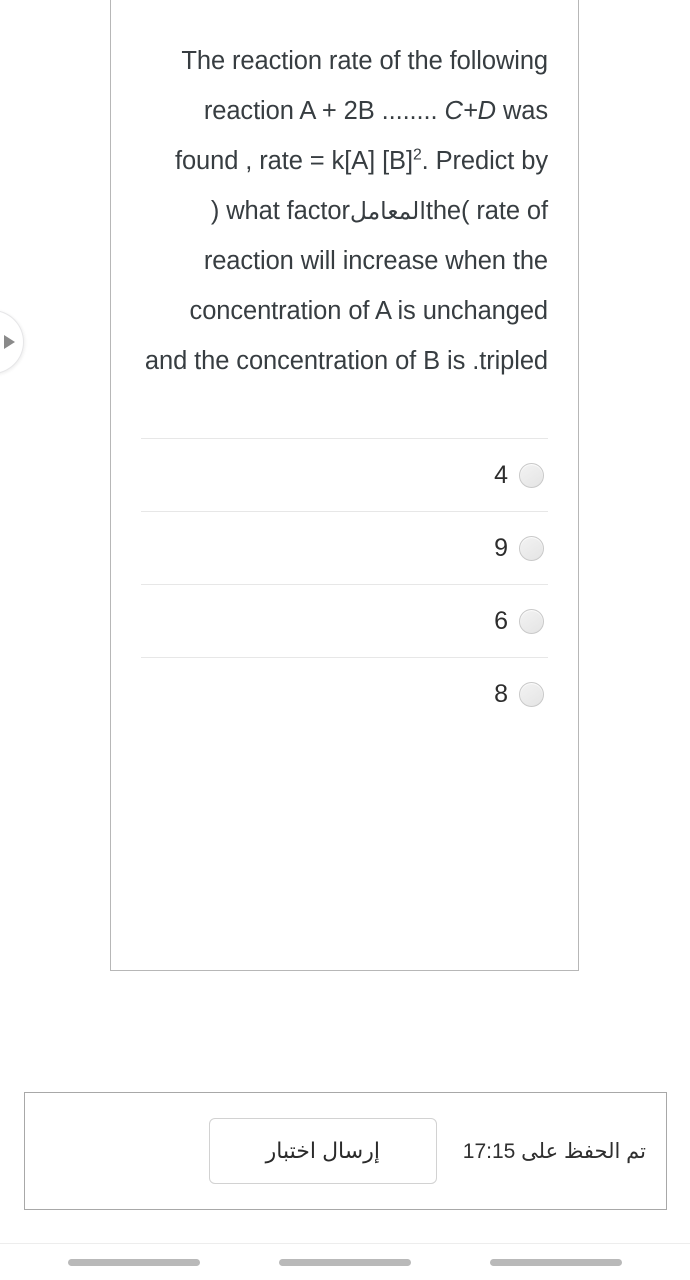 The width and height of the screenshot is (690, 1280). Describe the element at coordinates (510, 361) in the screenshot. I see `question-line-11: .tripled` at that location.